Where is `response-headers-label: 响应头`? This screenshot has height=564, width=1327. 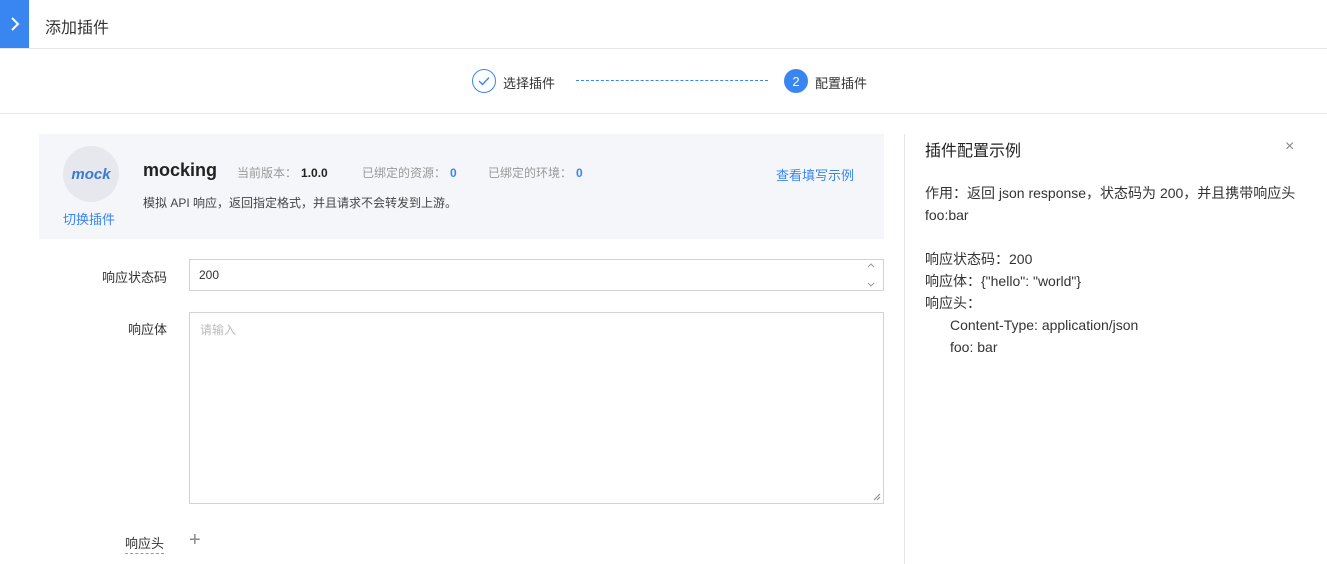
response-headers-label: 响应头 is located at coordinates (145, 543).